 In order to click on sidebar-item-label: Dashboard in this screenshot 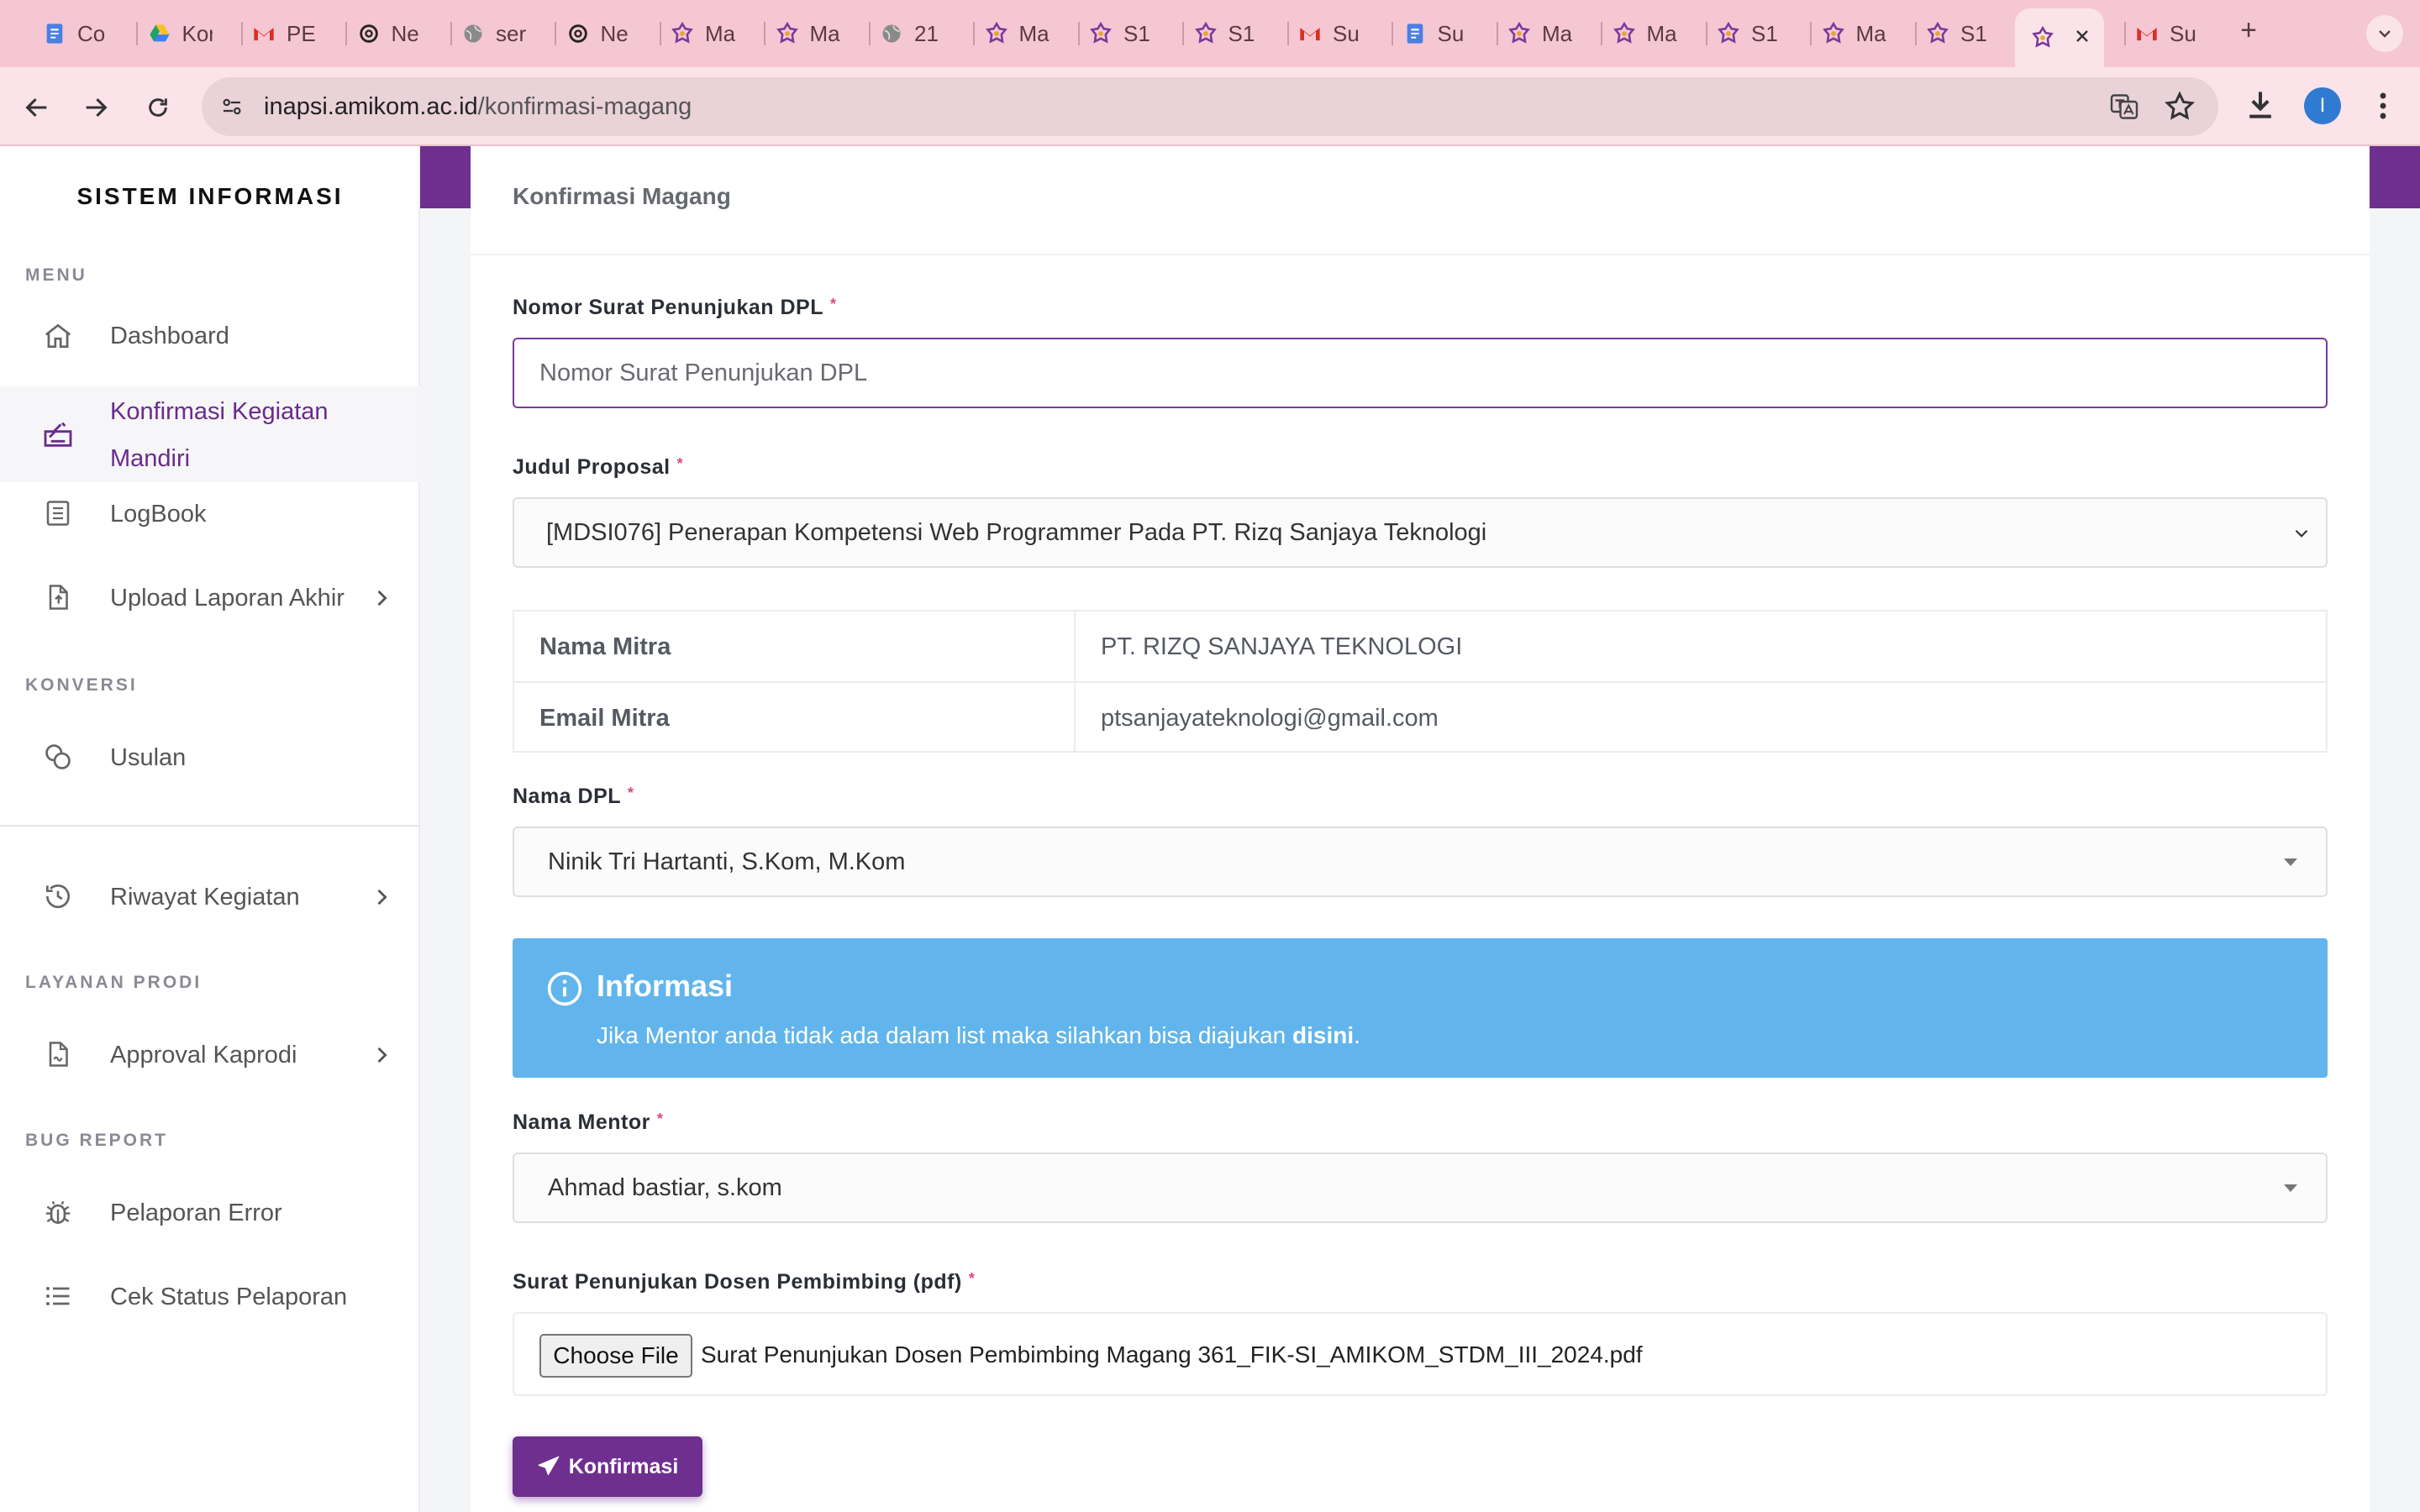, I will do `click(169, 336)`.